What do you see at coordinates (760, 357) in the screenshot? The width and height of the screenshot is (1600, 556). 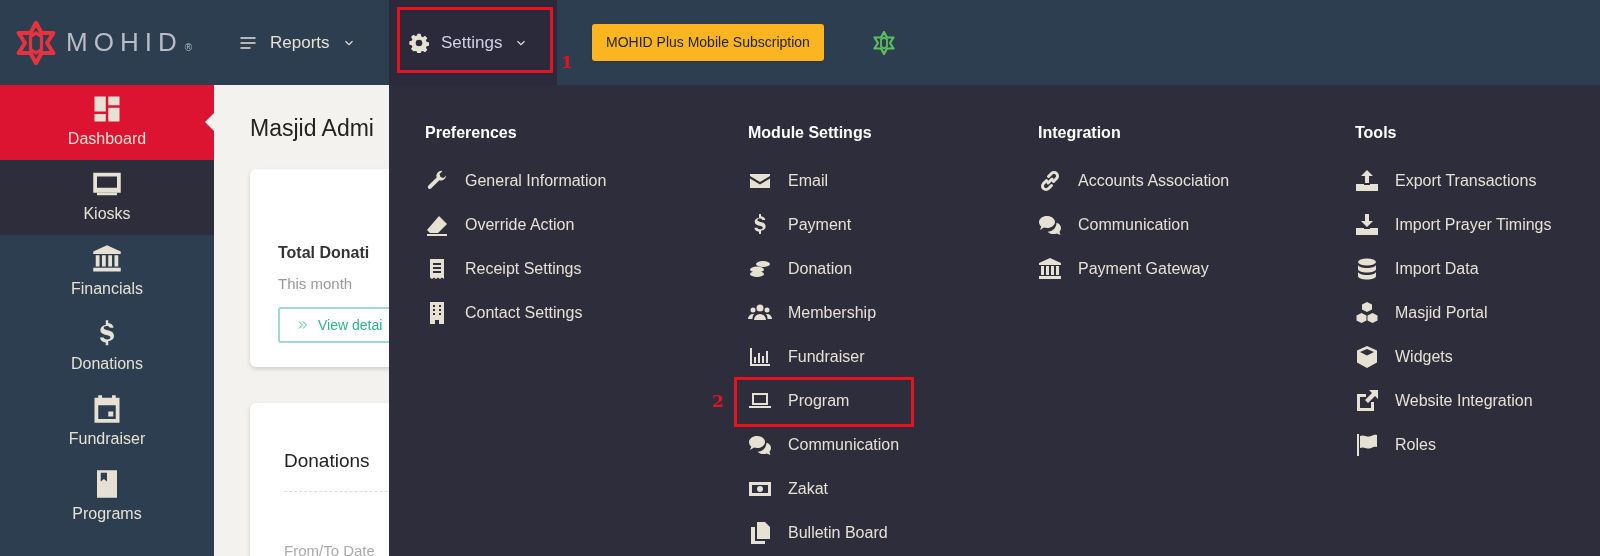 I see `bar-chart-icon` at bounding box center [760, 357].